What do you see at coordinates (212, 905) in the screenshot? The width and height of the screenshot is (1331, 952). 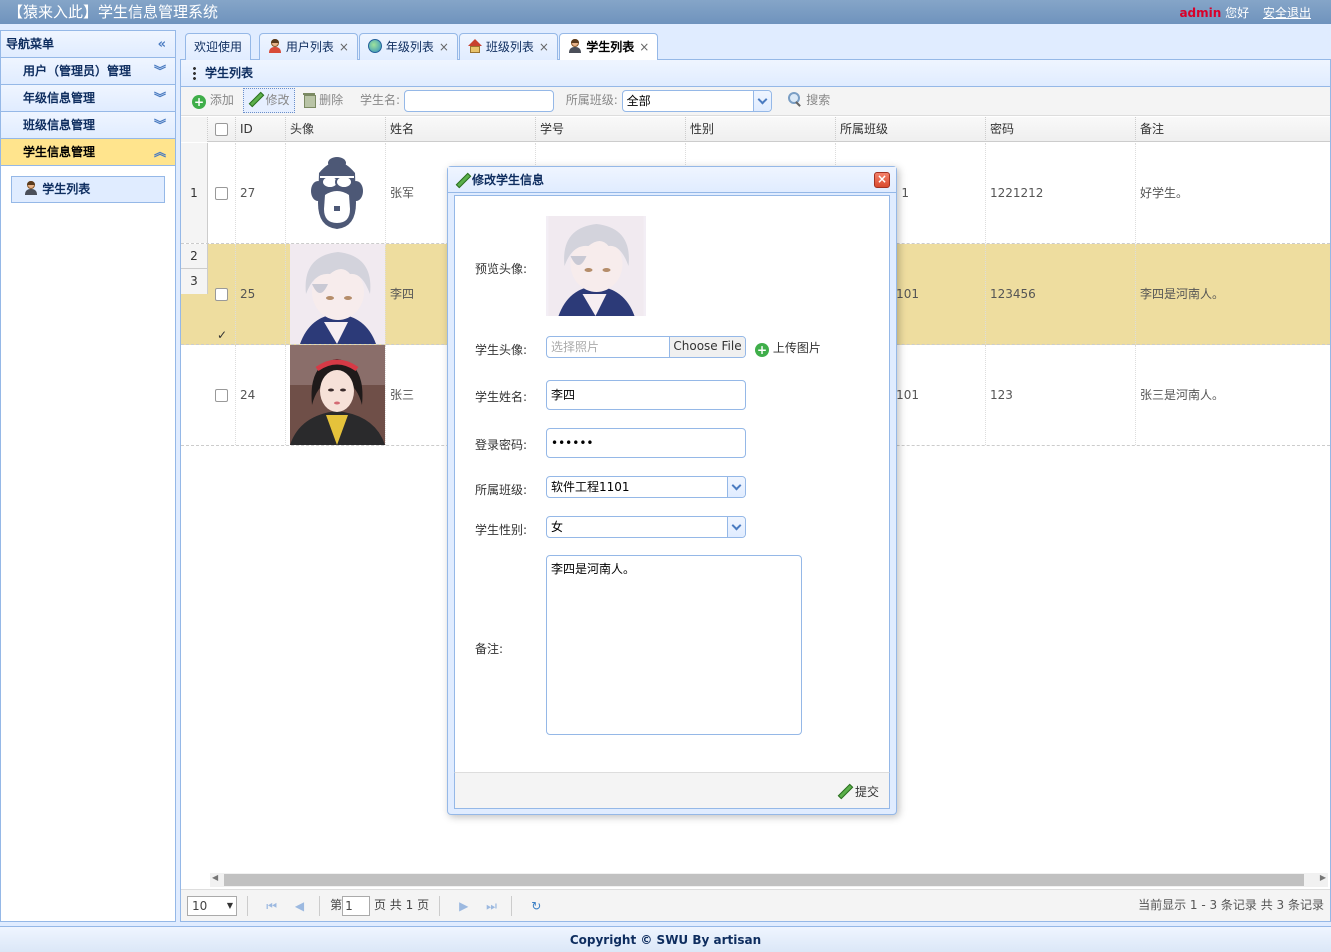 I see `page-size-select: 10` at bounding box center [212, 905].